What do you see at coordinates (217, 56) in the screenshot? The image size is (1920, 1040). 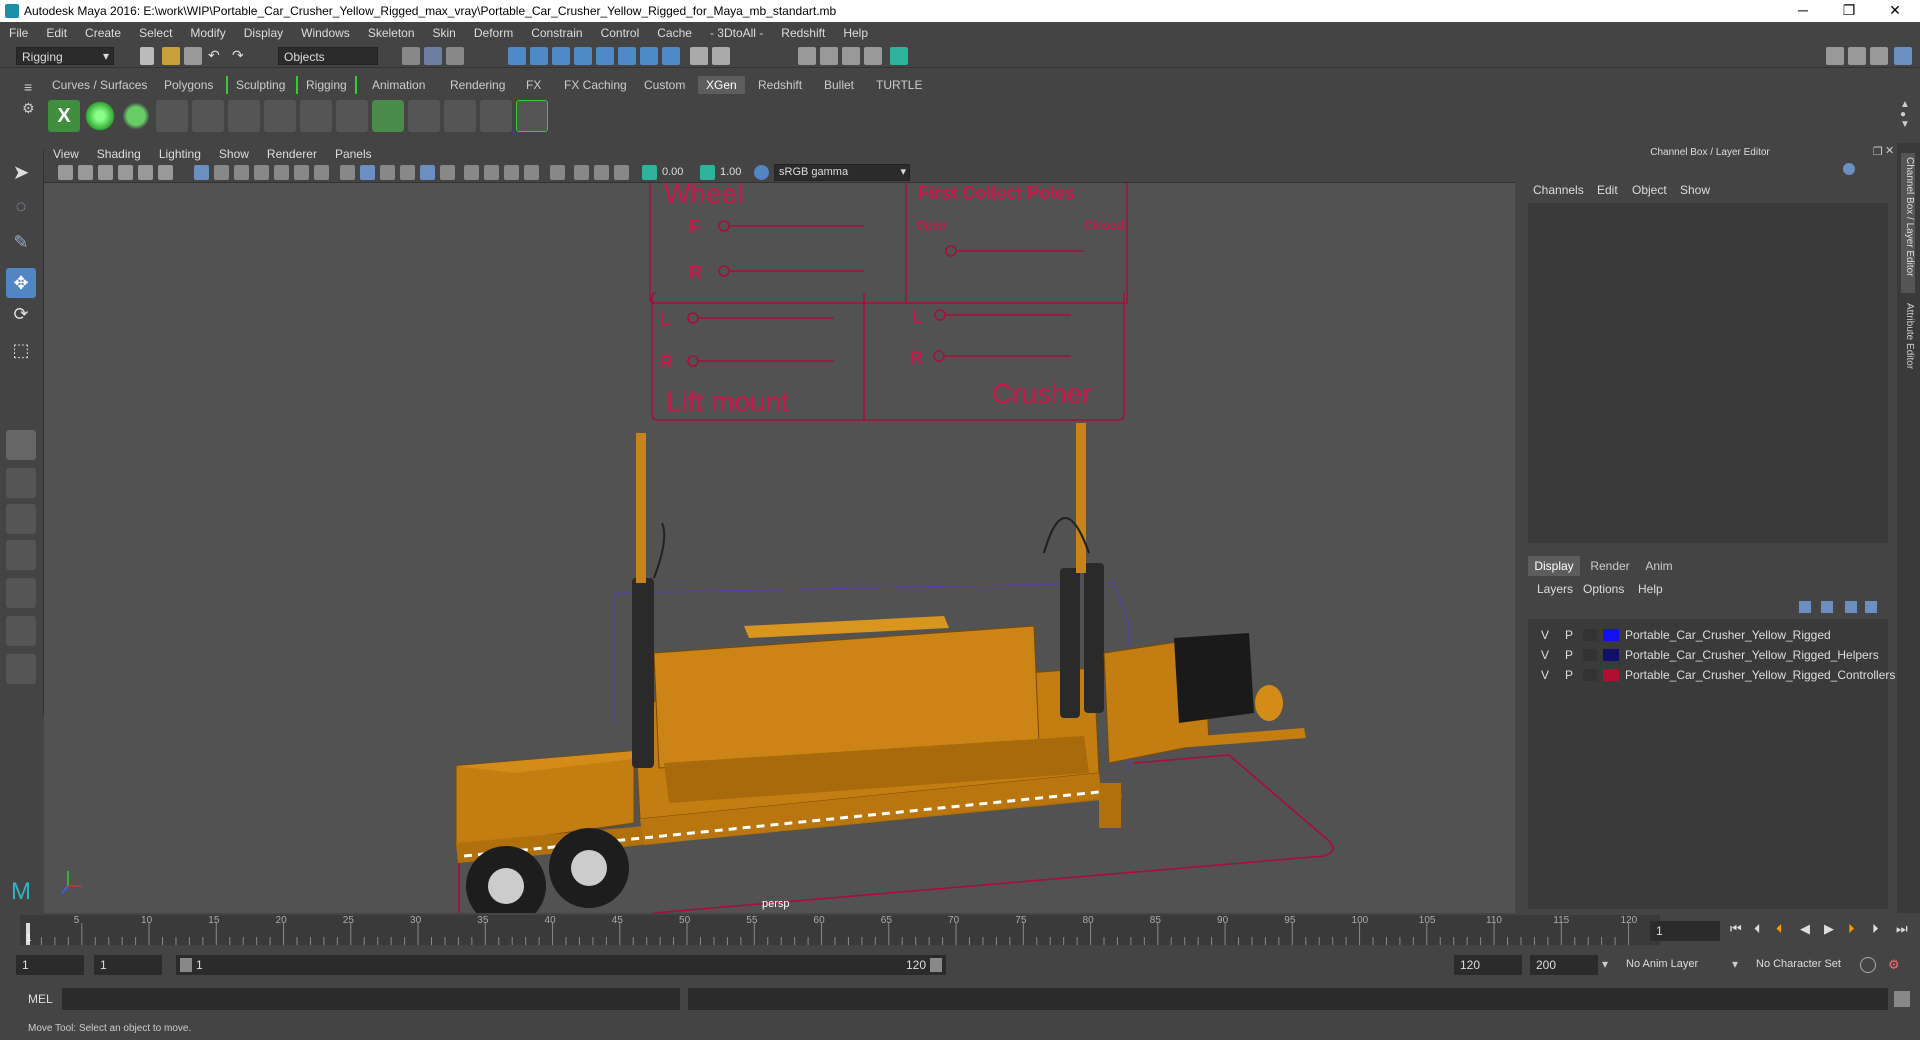 I see `undo-icon: ↶` at bounding box center [217, 56].